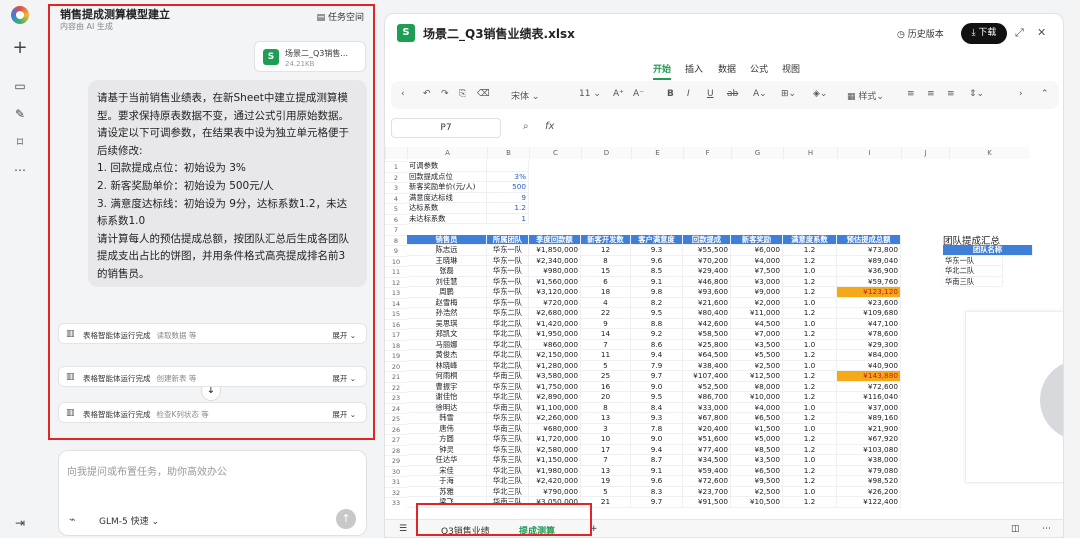 Image resolution: width=1080 pixels, height=538 pixels. I want to click on table-cell: ¥6,000, so click(757, 250).